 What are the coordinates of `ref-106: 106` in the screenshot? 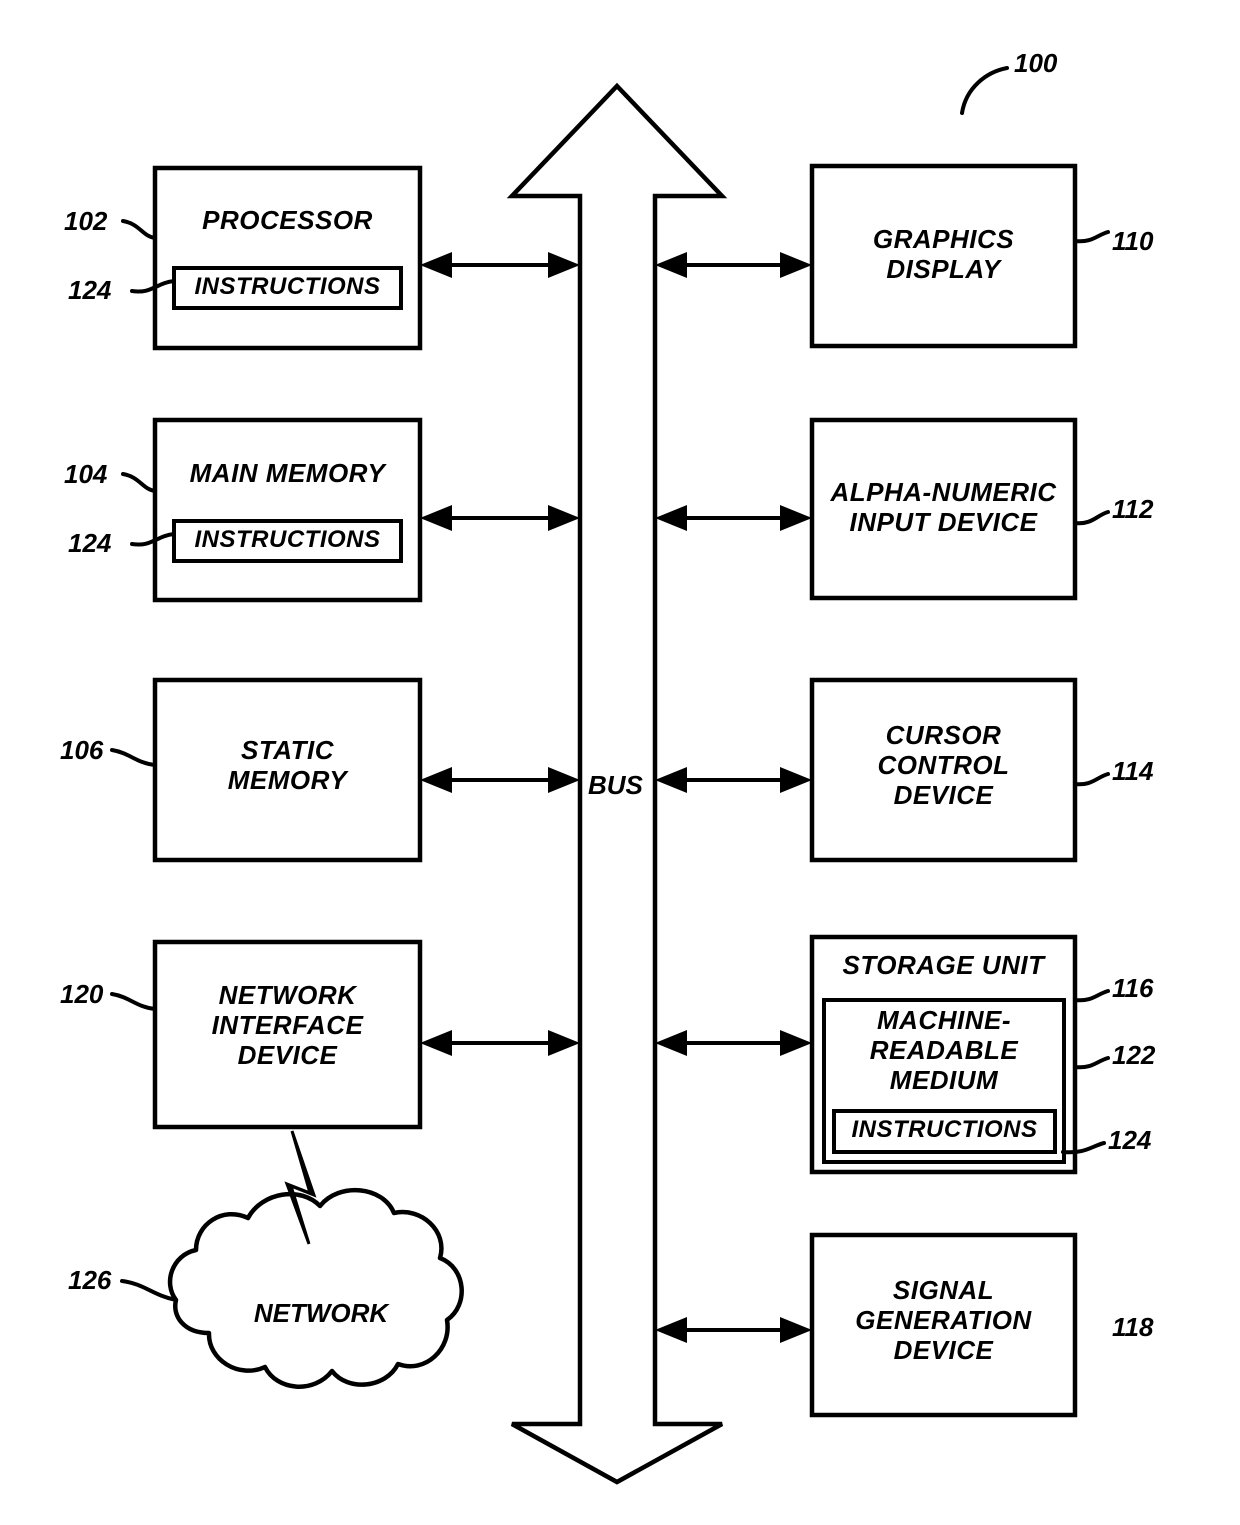 It's located at (82, 750).